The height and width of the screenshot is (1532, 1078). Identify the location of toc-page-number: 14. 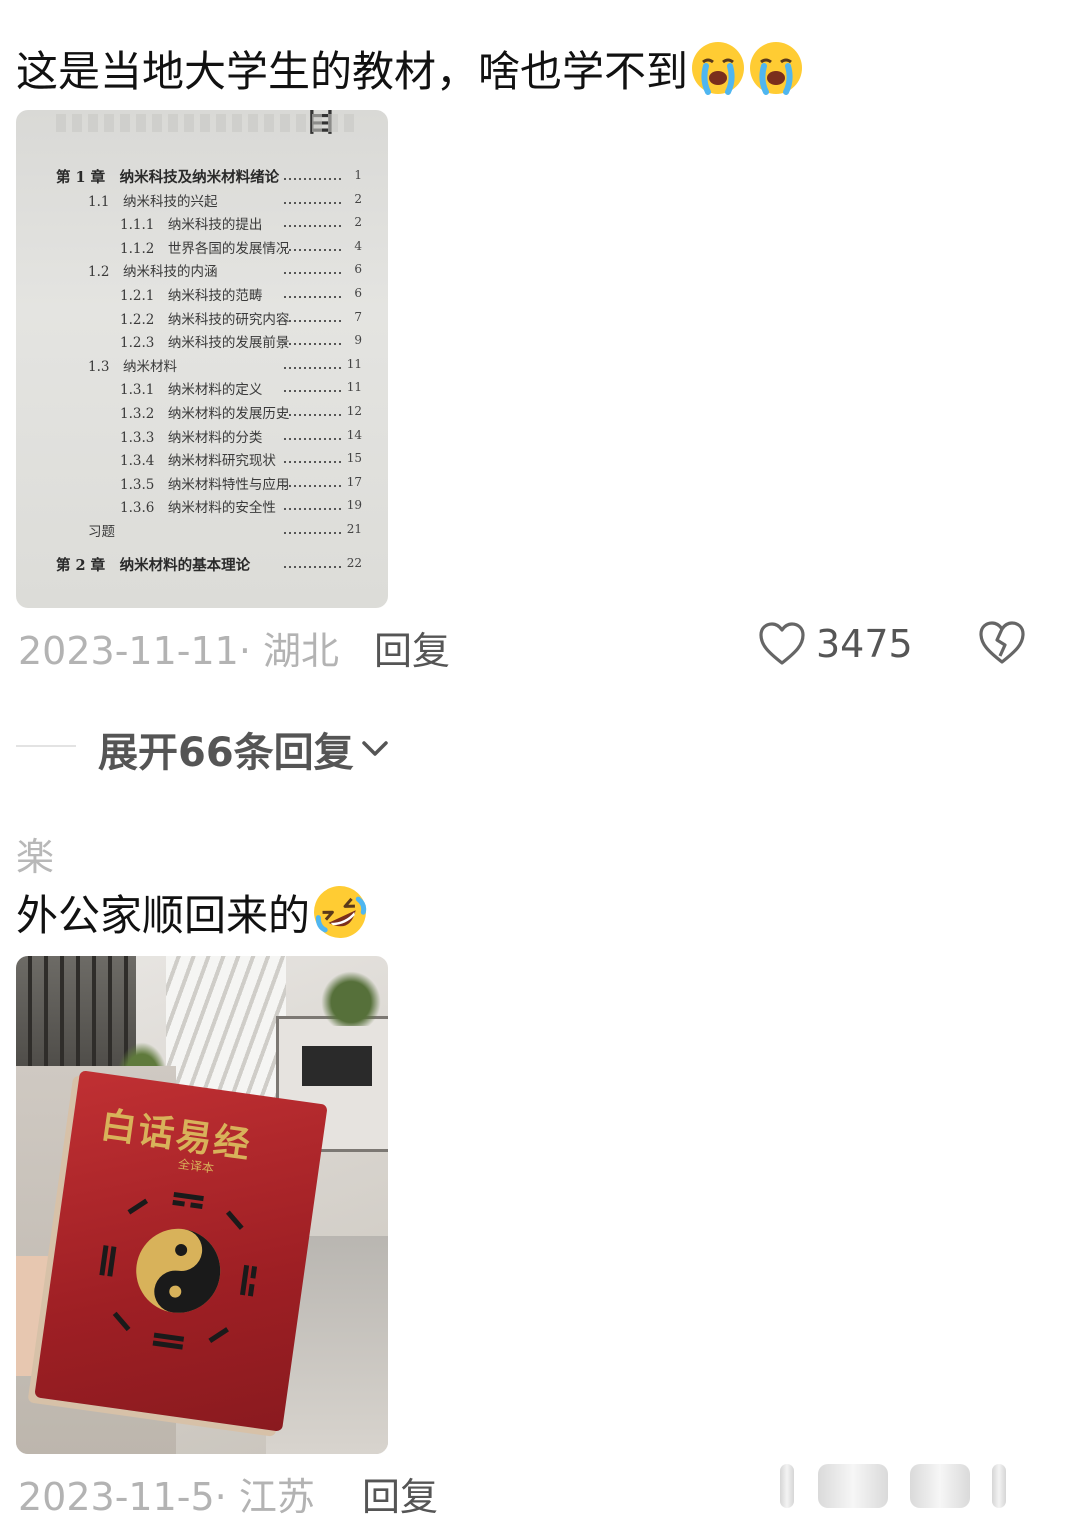
(354, 434).